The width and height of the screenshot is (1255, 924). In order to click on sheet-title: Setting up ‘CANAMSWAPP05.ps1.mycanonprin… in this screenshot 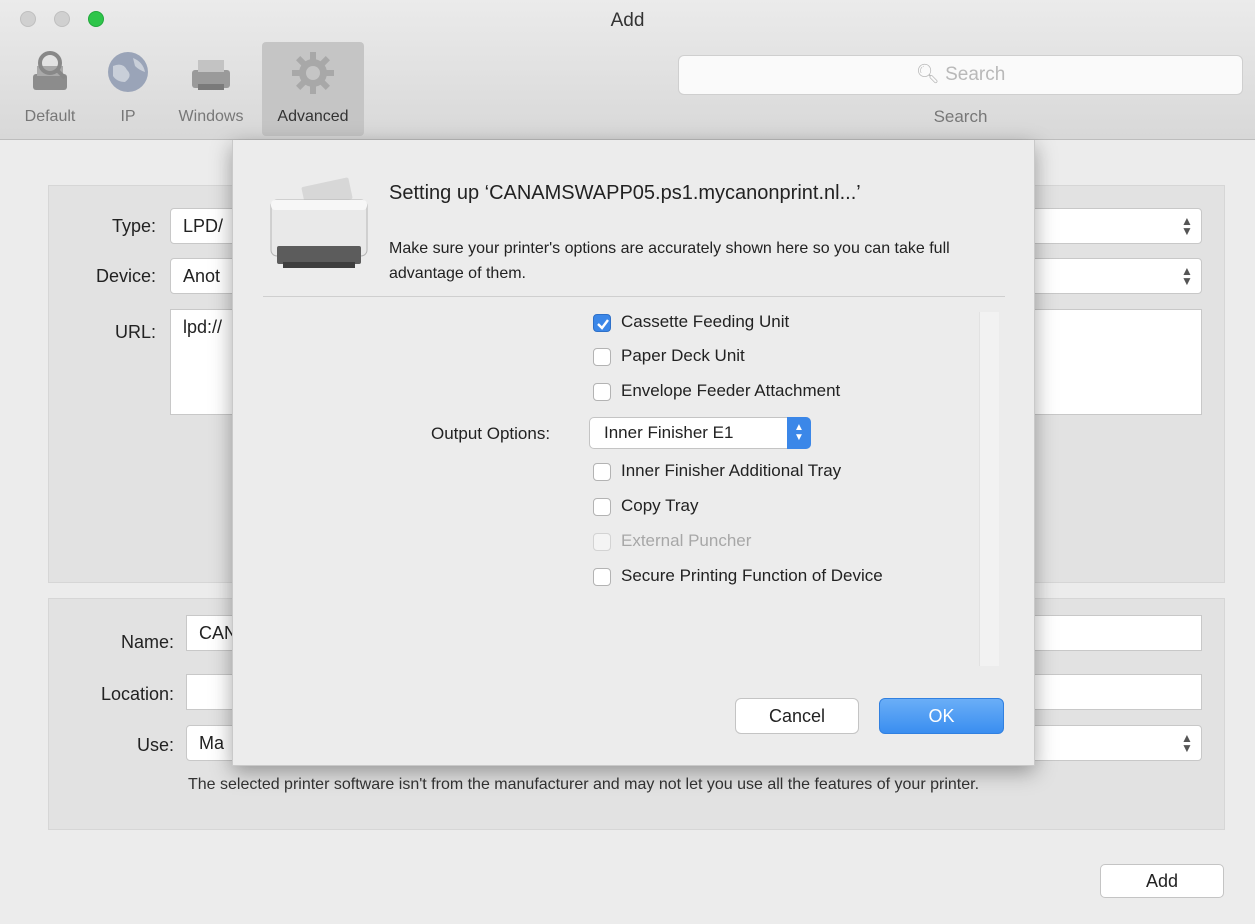, I will do `click(625, 193)`.